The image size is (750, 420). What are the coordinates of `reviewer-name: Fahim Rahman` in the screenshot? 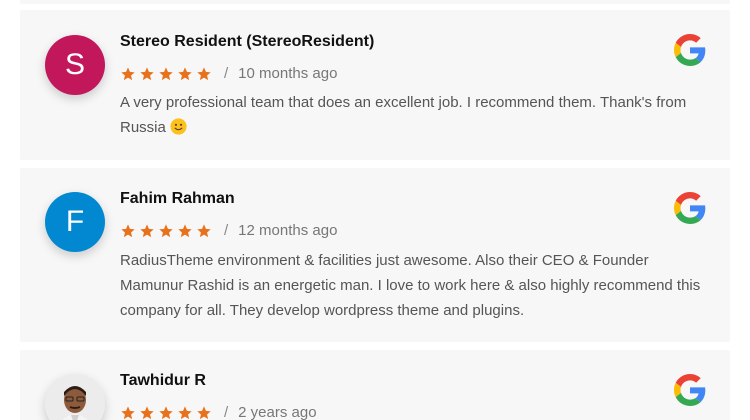 It's located at (177, 199).